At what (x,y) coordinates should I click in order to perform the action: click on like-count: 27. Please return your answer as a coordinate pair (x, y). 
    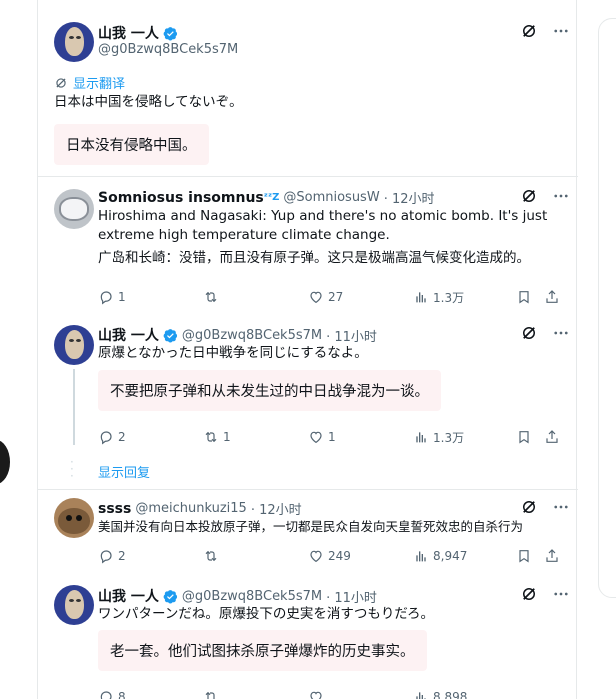
    Looking at the image, I should click on (336, 297).